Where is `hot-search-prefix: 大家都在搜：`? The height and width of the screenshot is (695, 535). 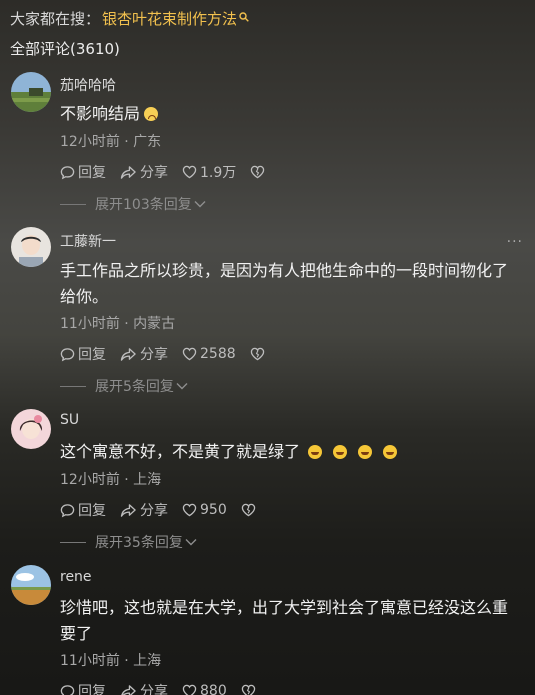 hot-search-prefix: 大家都在搜： is located at coordinates (55, 18).